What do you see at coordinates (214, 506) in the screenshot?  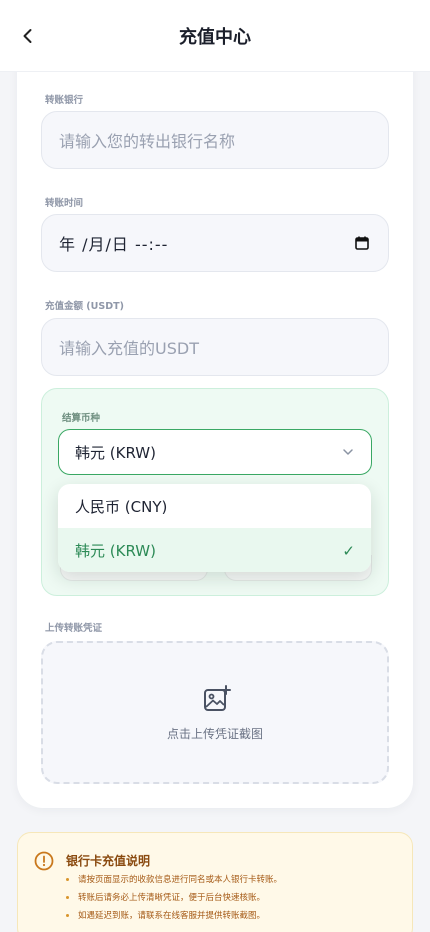 I see `option-cny: 人民币 (CNY)` at bounding box center [214, 506].